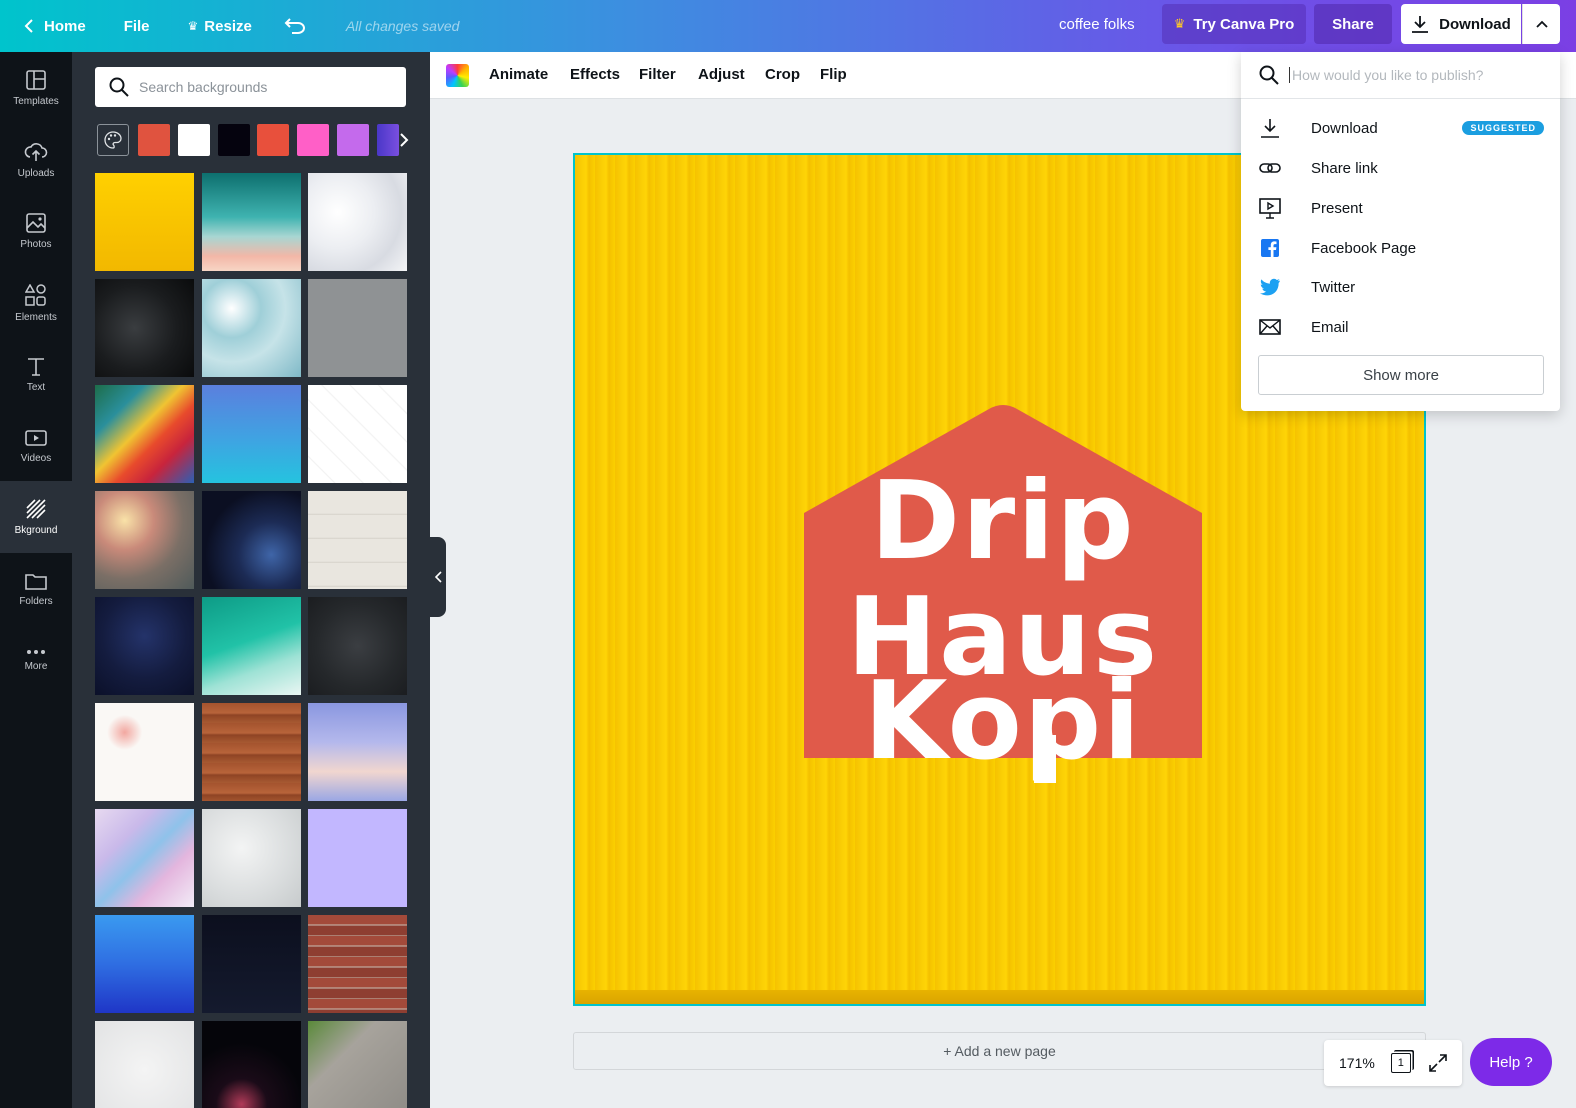  I want to click on collapse-panel-button, so click(438, 577).